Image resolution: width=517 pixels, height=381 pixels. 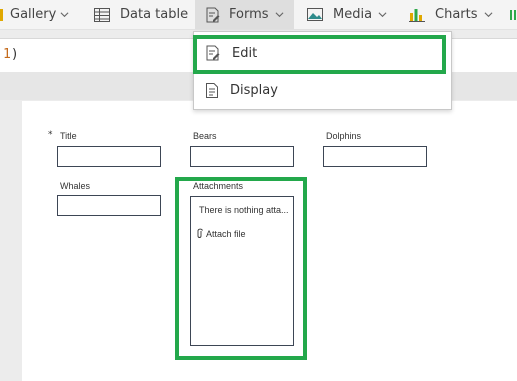 What do you see at coordinates (353, 14) in the screenshot?
I see `ribbon-label-media: Media` at bounding box center [353, 14].